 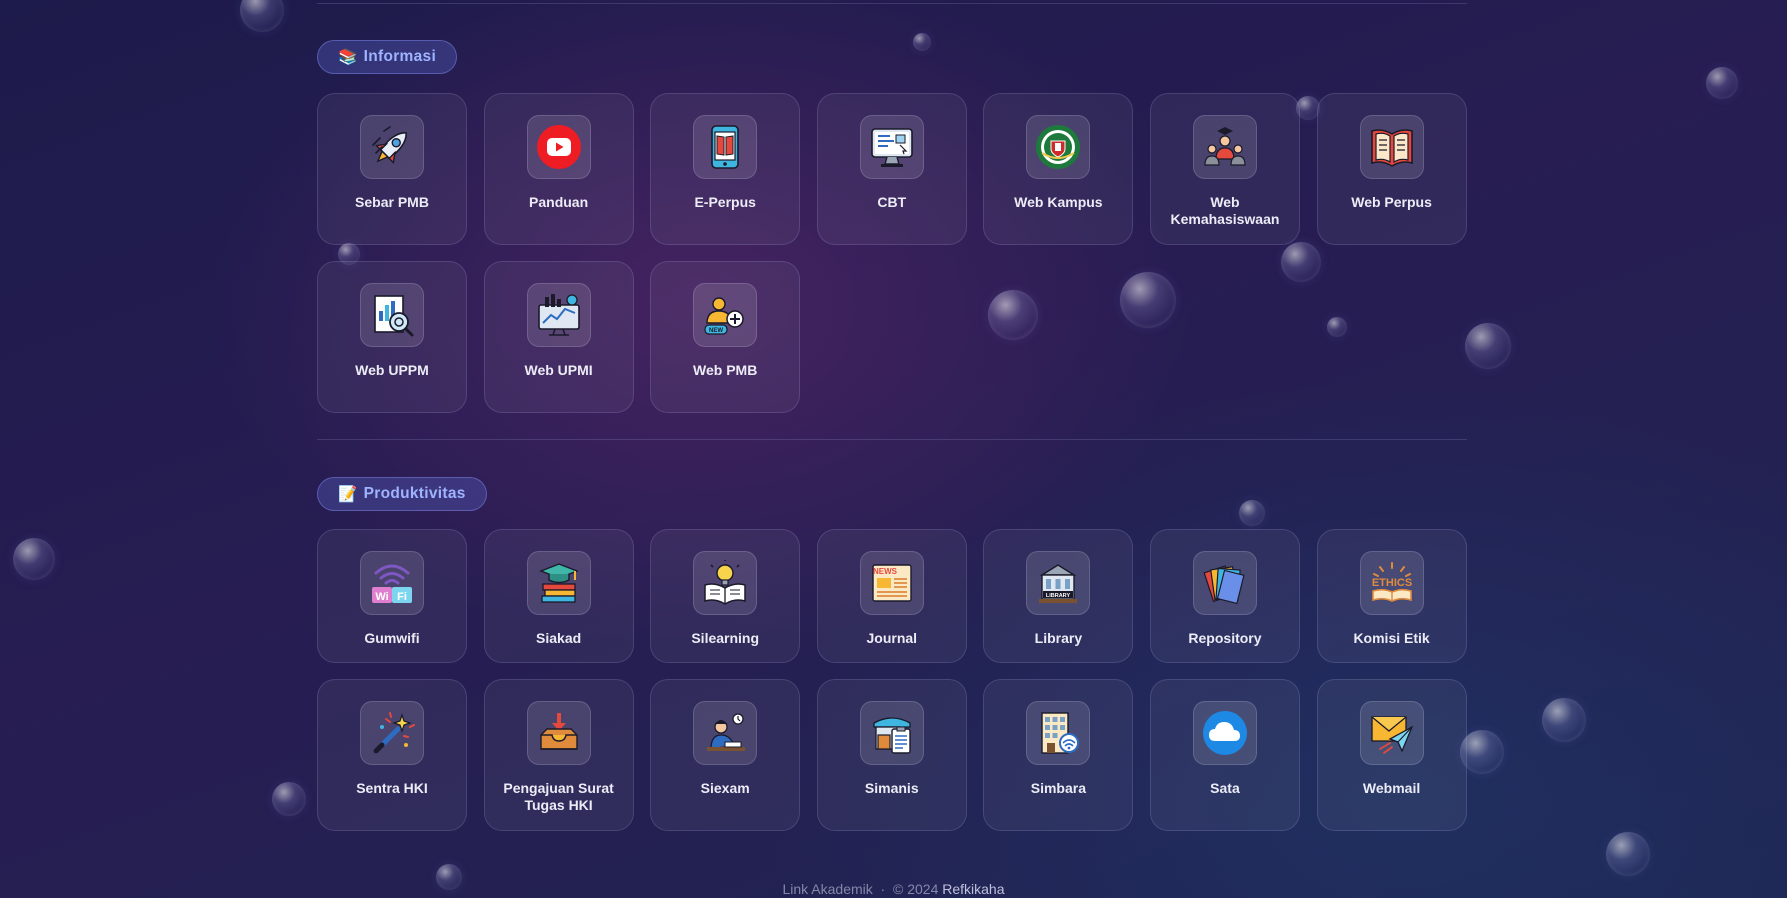 What do you see at coordinates (392, 733) in the screenshot?
I see `magic-wand-icon` at bounding box center [392, 733].